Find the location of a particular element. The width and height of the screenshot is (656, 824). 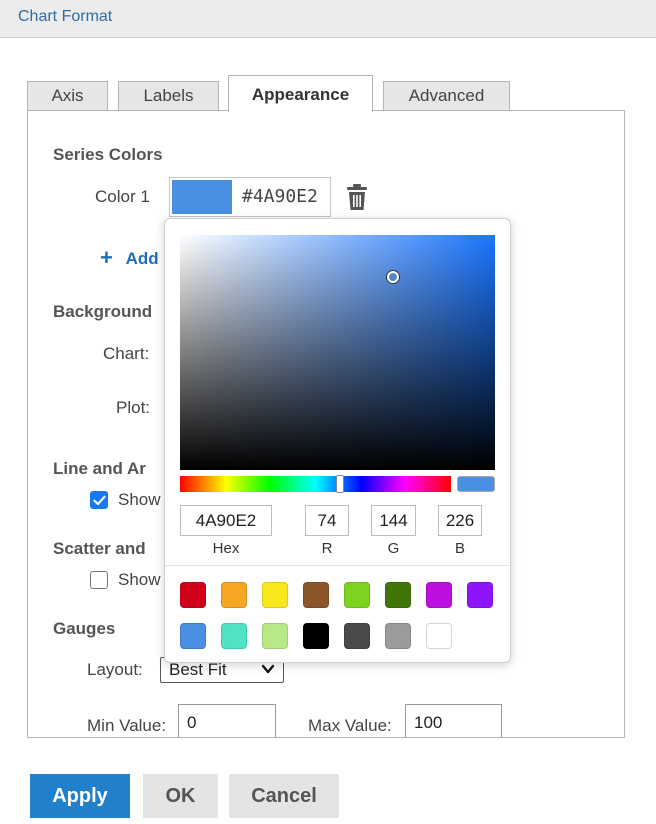

color-preview is located at coordinates (476, 484).